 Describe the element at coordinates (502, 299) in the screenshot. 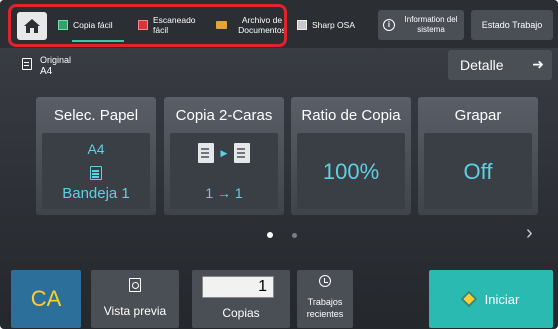

I see `start-label: Iniciar` at that location.